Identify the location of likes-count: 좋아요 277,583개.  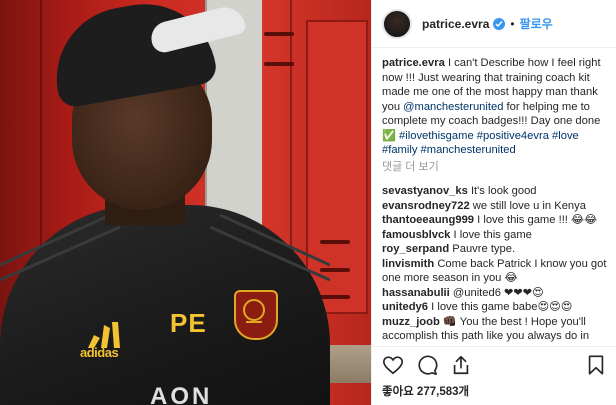
(425, 391).